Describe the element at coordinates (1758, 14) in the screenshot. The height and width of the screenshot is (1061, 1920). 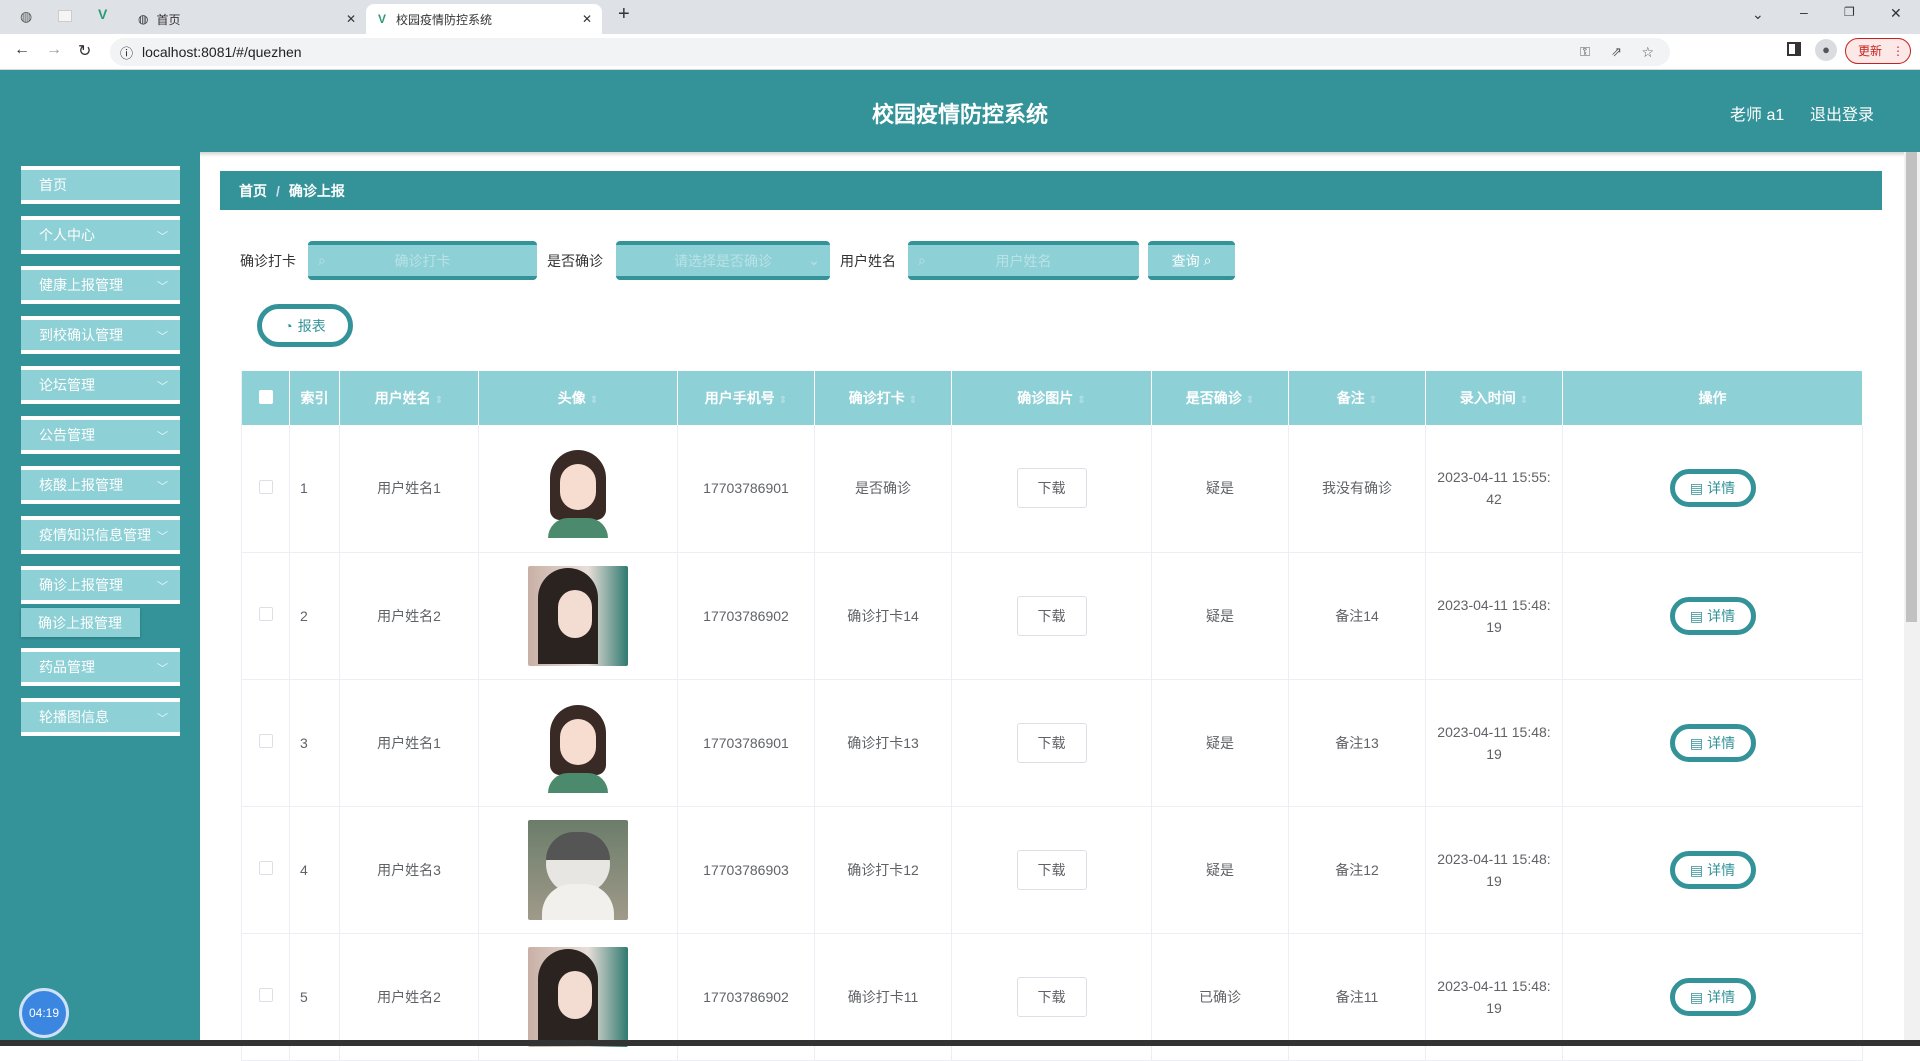
I see `tab-search-icon: ⌄` at that location.